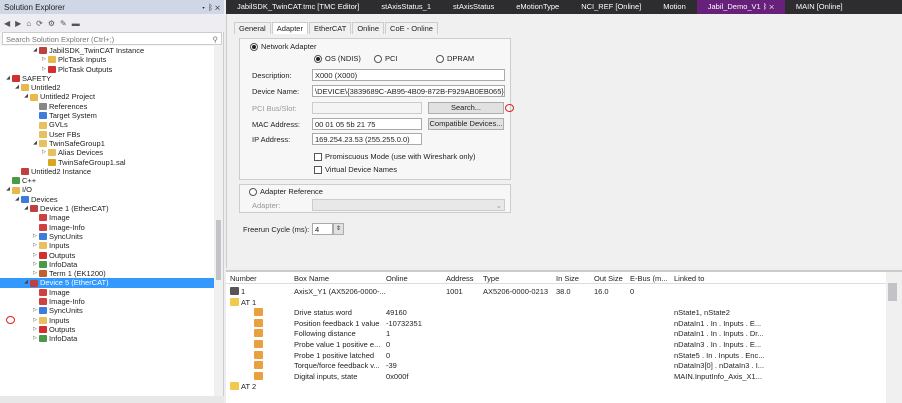  I want to click on column-header: Linked to, so click(689, 278).